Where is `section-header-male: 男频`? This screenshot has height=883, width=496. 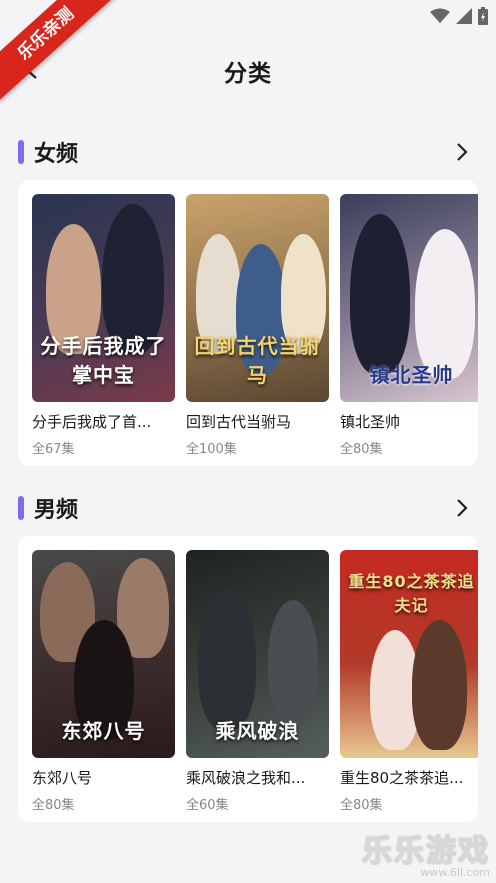 section-header-male: 男频 is located at coordinates (248, 508).